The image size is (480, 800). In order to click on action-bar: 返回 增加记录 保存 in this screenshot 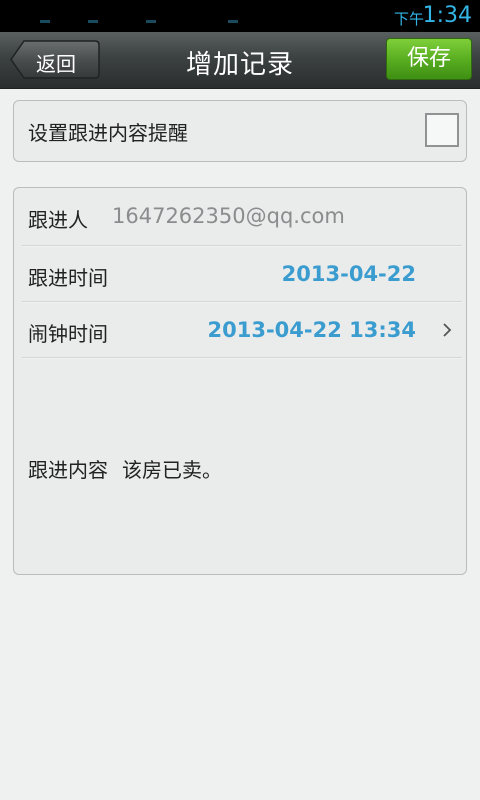, I will do `click(240, 60)`.